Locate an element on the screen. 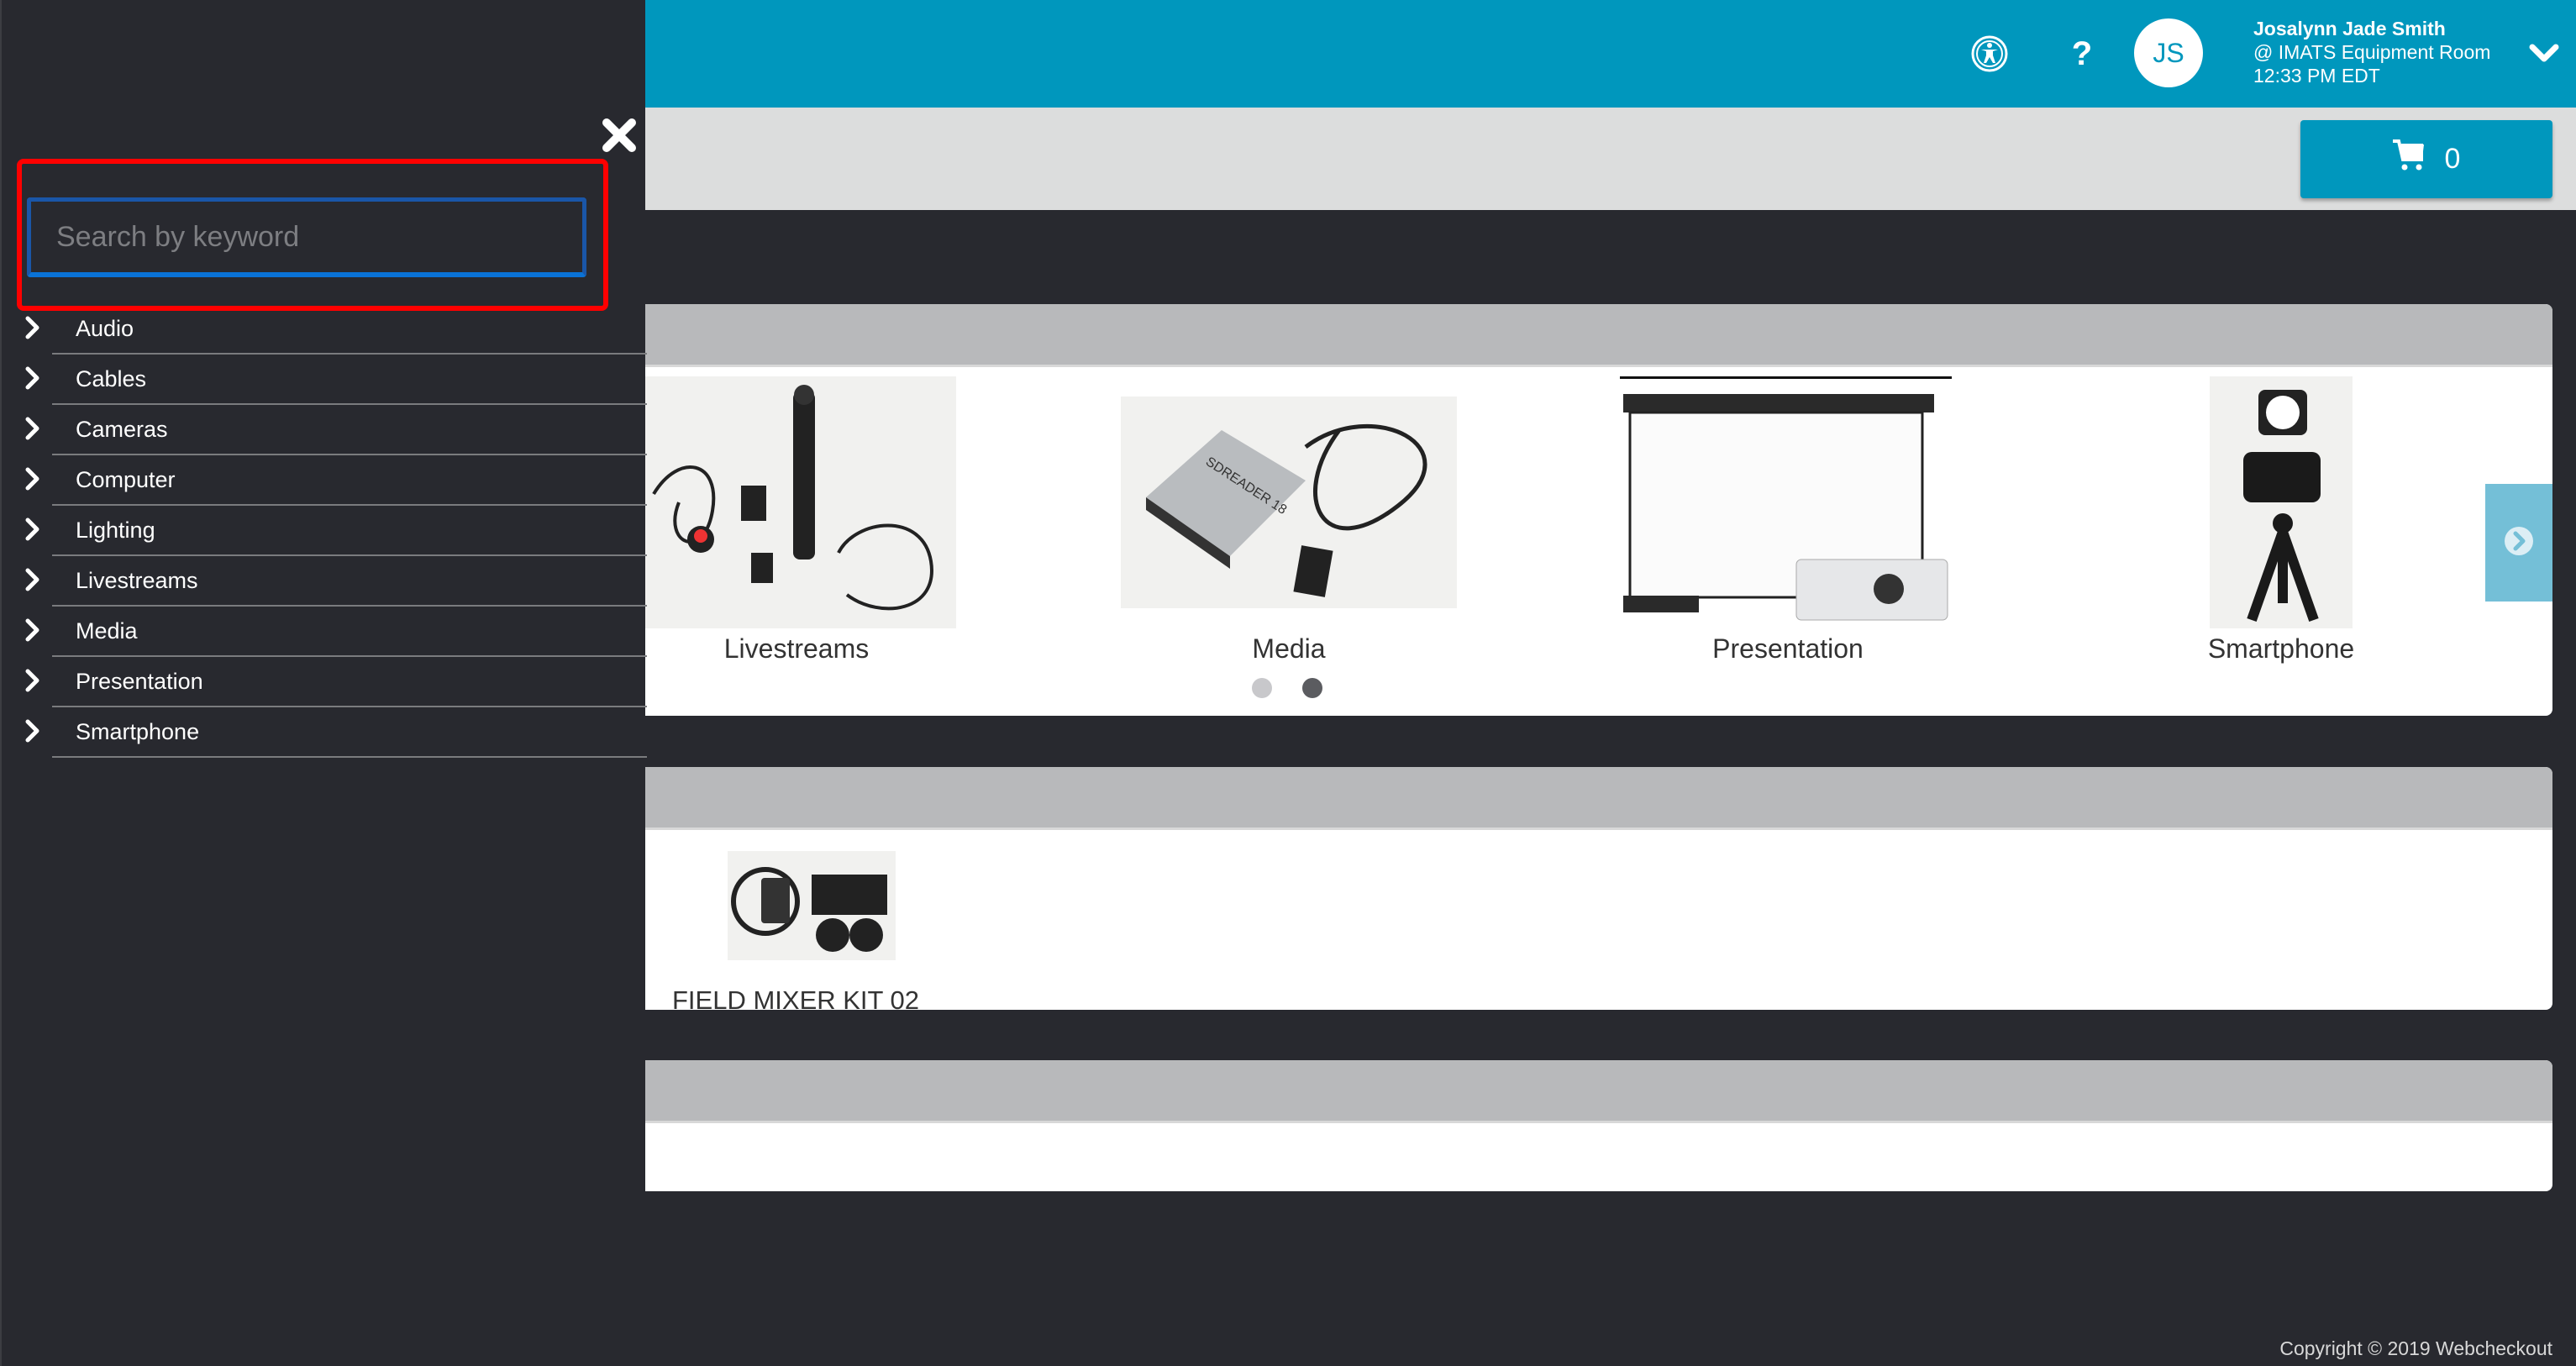 The image size is (2576, 1366). cart-button: 0 is located at coordinates (2426, 159).